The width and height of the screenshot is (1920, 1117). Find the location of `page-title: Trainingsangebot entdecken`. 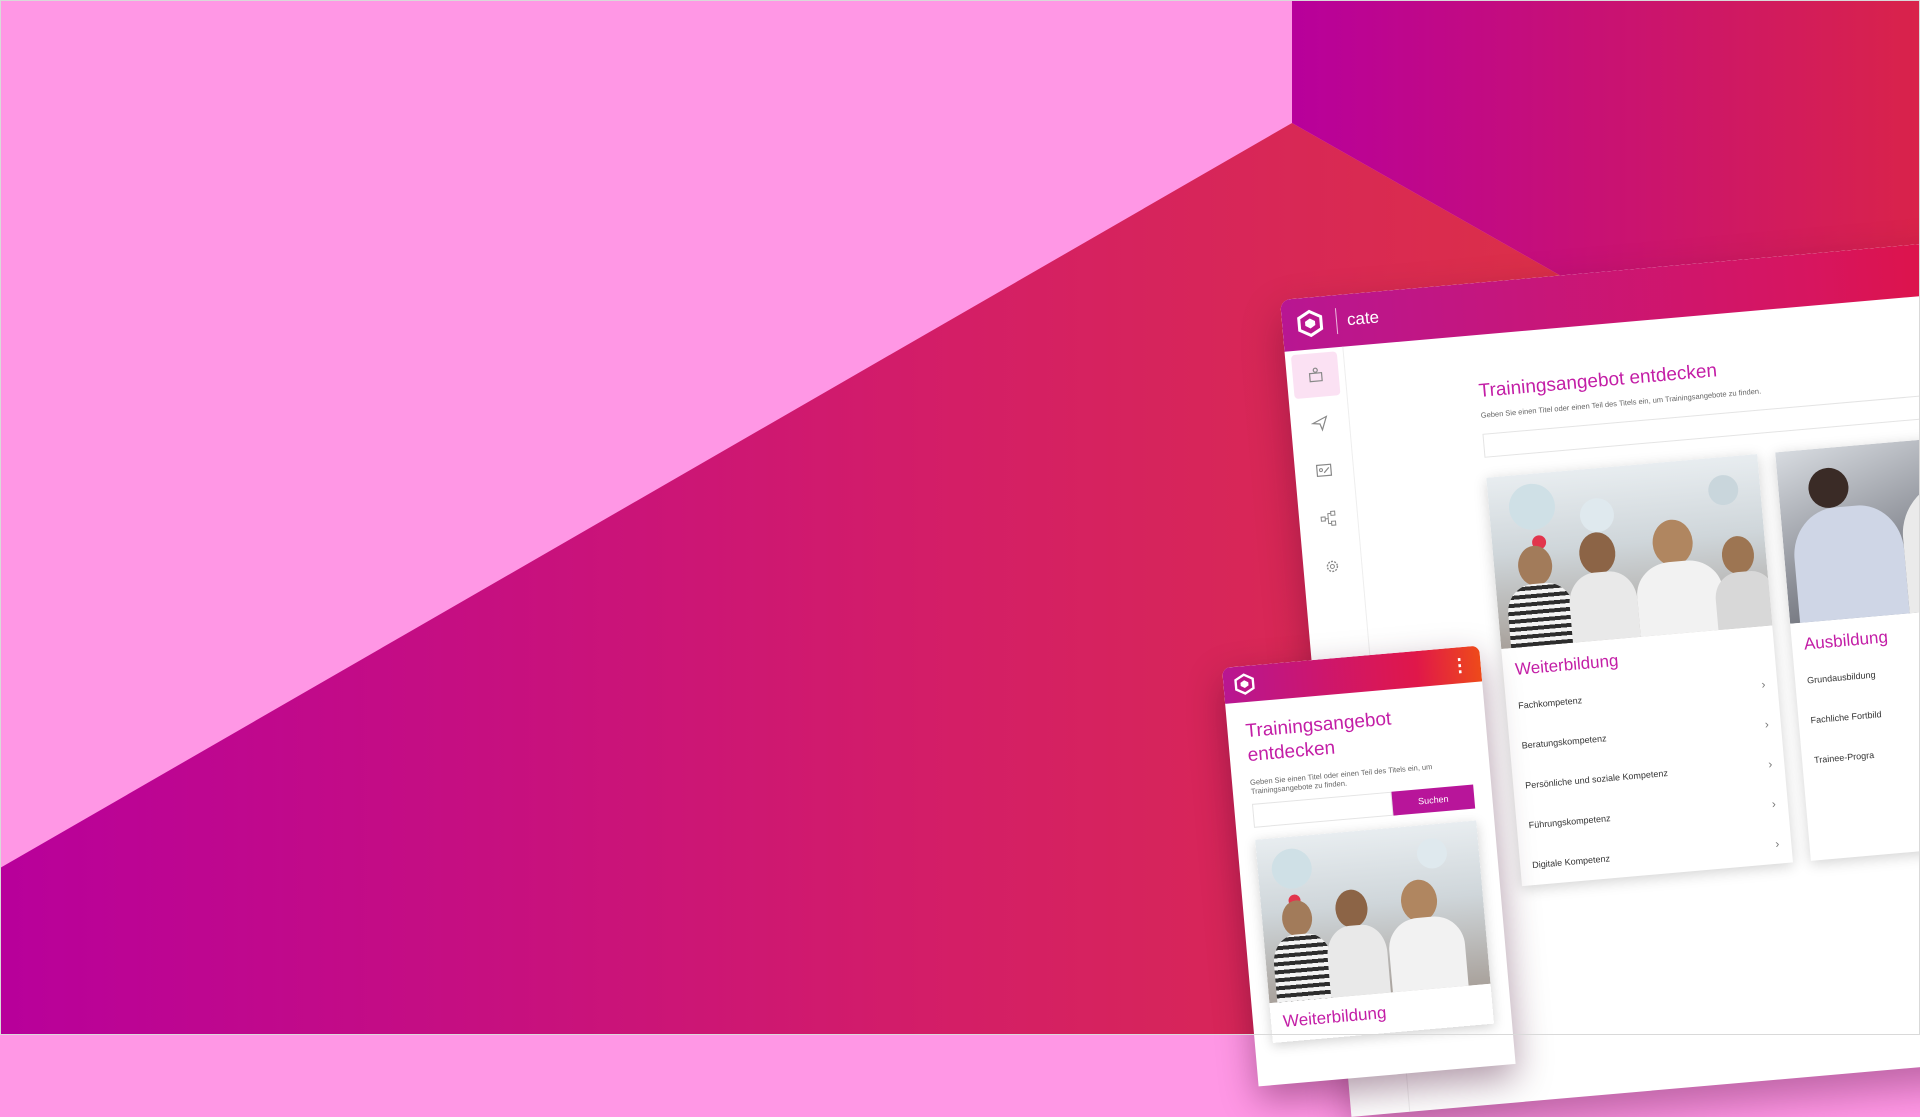

page-title: Trainingsangebot entdecken is located at coordinates (1318, 737).